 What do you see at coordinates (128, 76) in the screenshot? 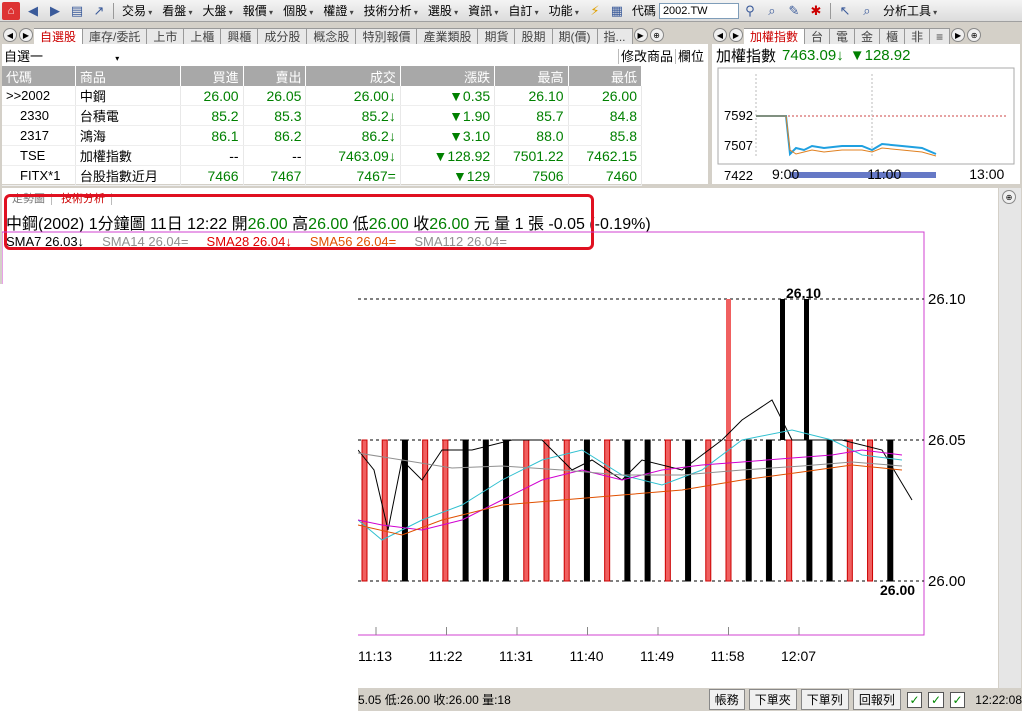
I see `header-name: 商品` at bounding box center [128, 76].